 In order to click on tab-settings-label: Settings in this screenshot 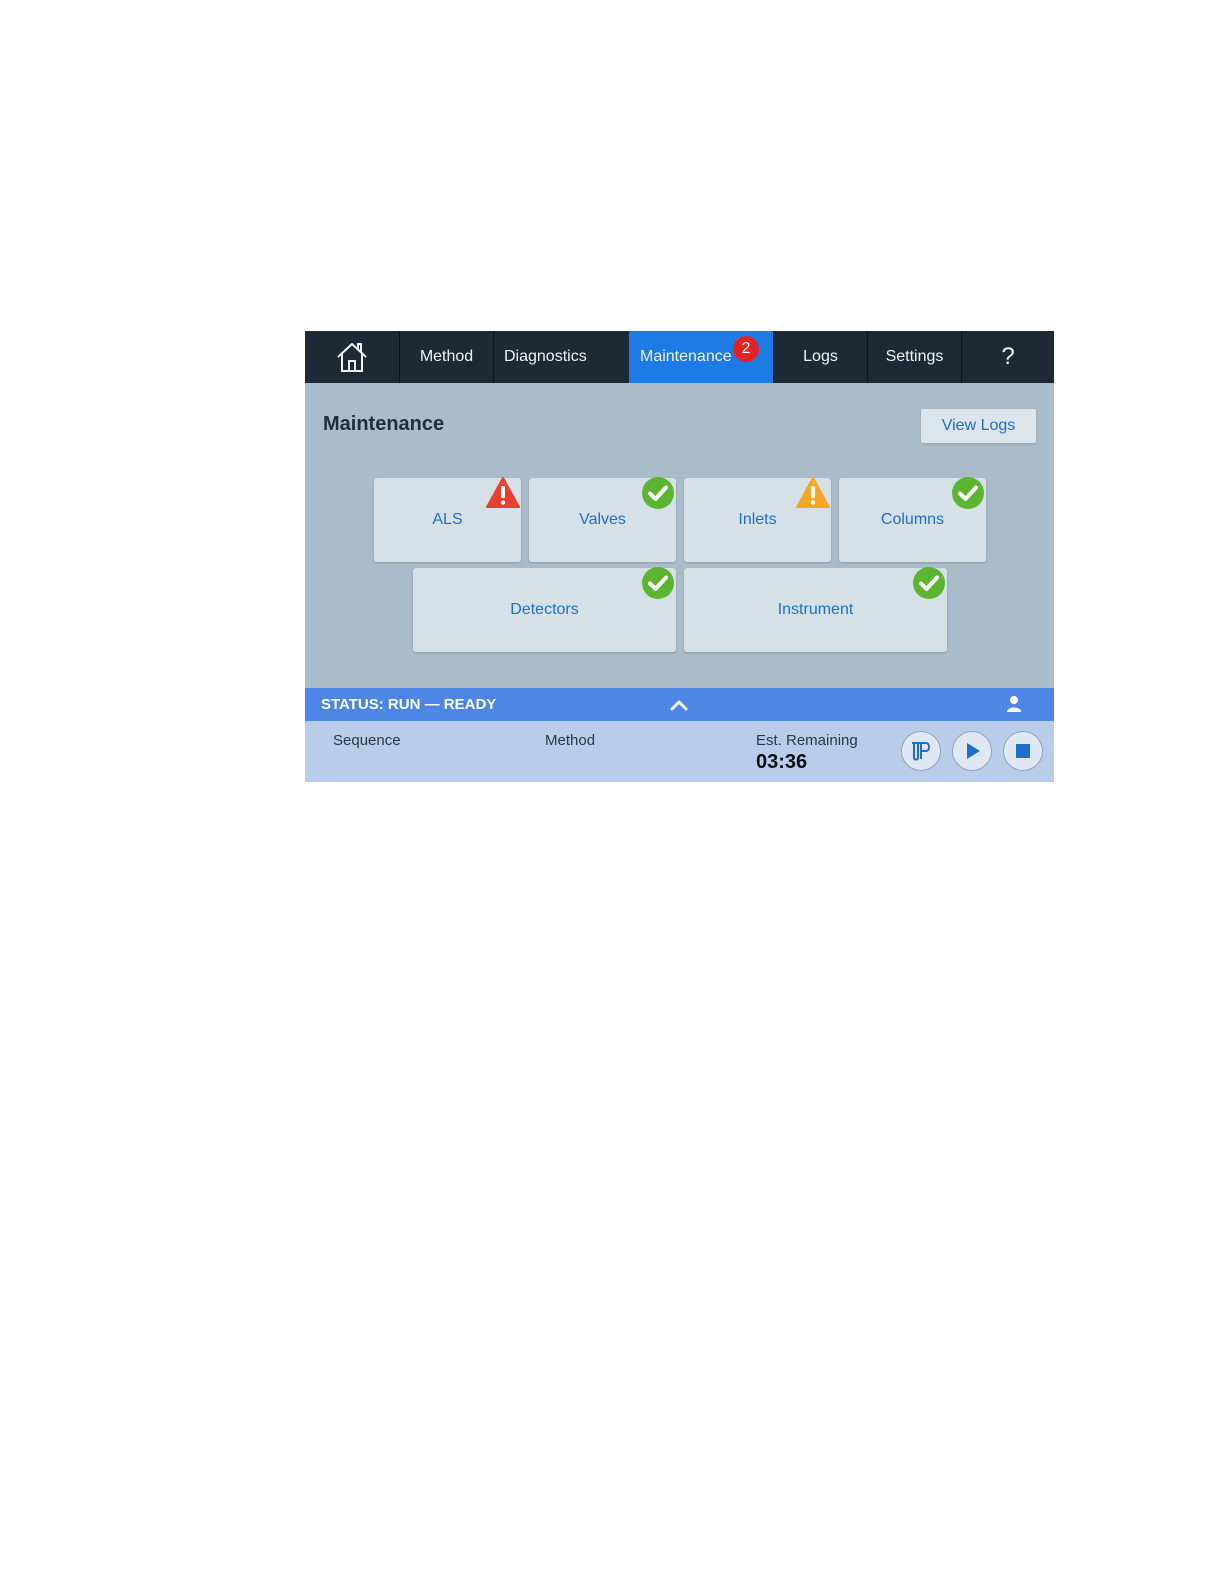, I will do `click(914, 356)`.